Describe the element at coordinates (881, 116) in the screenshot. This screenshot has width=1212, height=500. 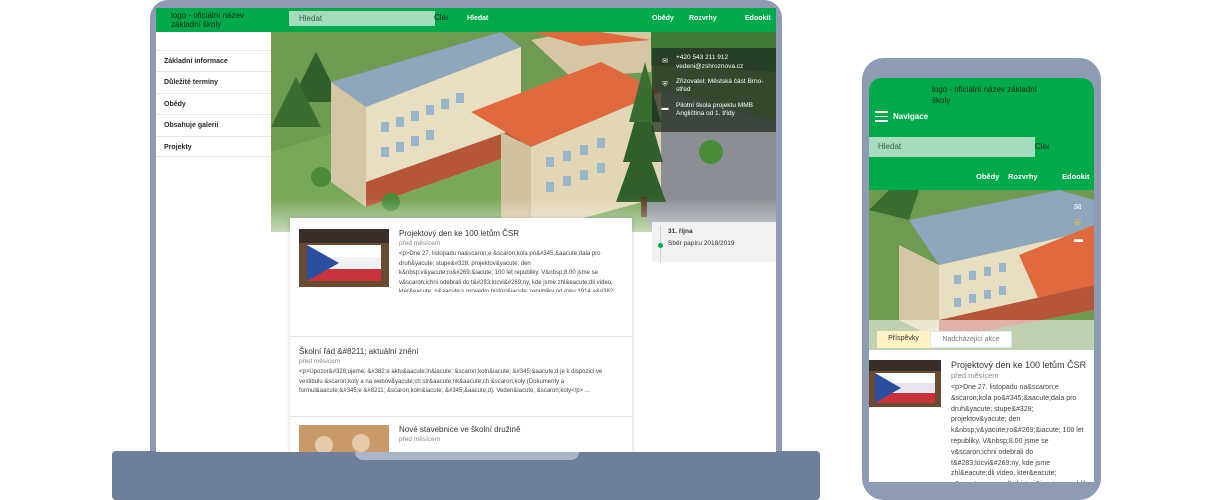
I see `hamburger-menu-icon` at that location.